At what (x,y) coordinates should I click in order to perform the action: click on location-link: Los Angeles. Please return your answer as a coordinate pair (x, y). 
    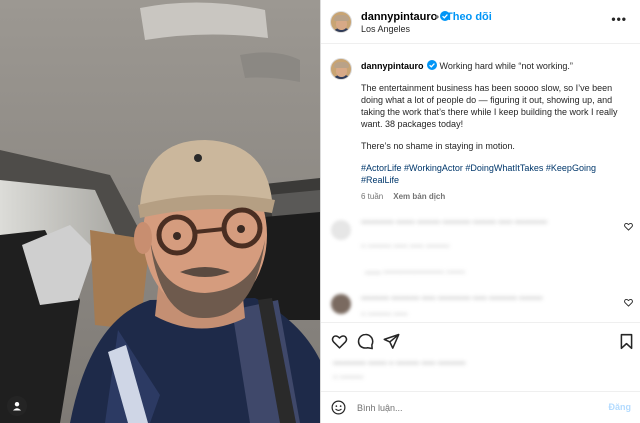
    Looking at the image, I should click on (385, 29).